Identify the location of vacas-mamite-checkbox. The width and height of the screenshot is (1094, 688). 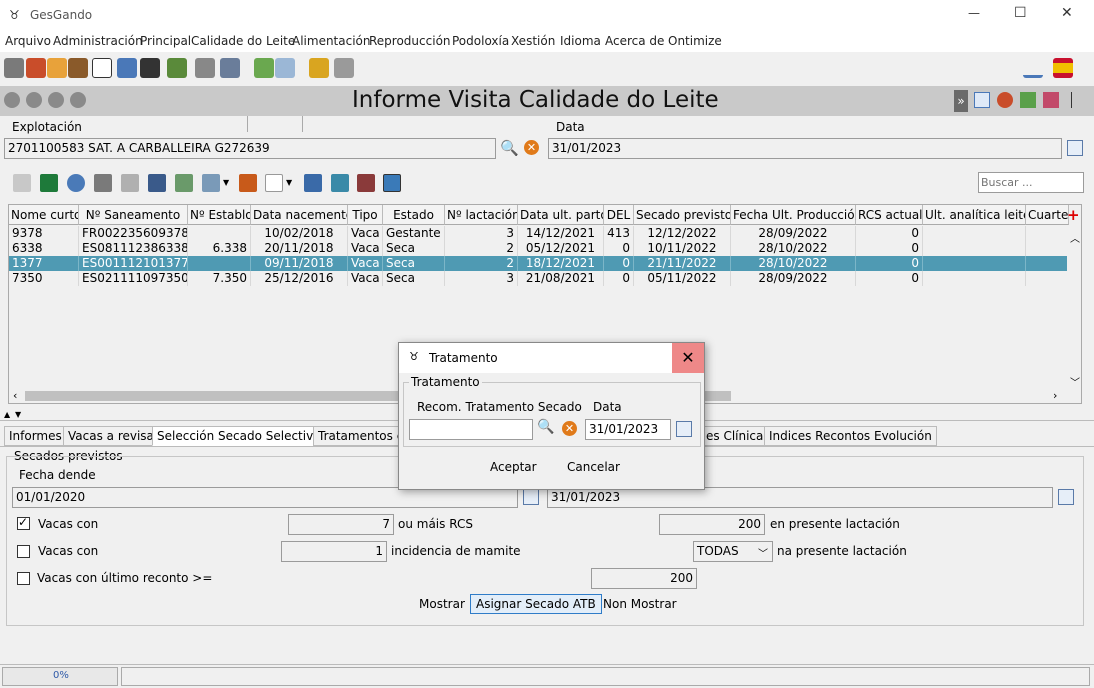
(23, 551).